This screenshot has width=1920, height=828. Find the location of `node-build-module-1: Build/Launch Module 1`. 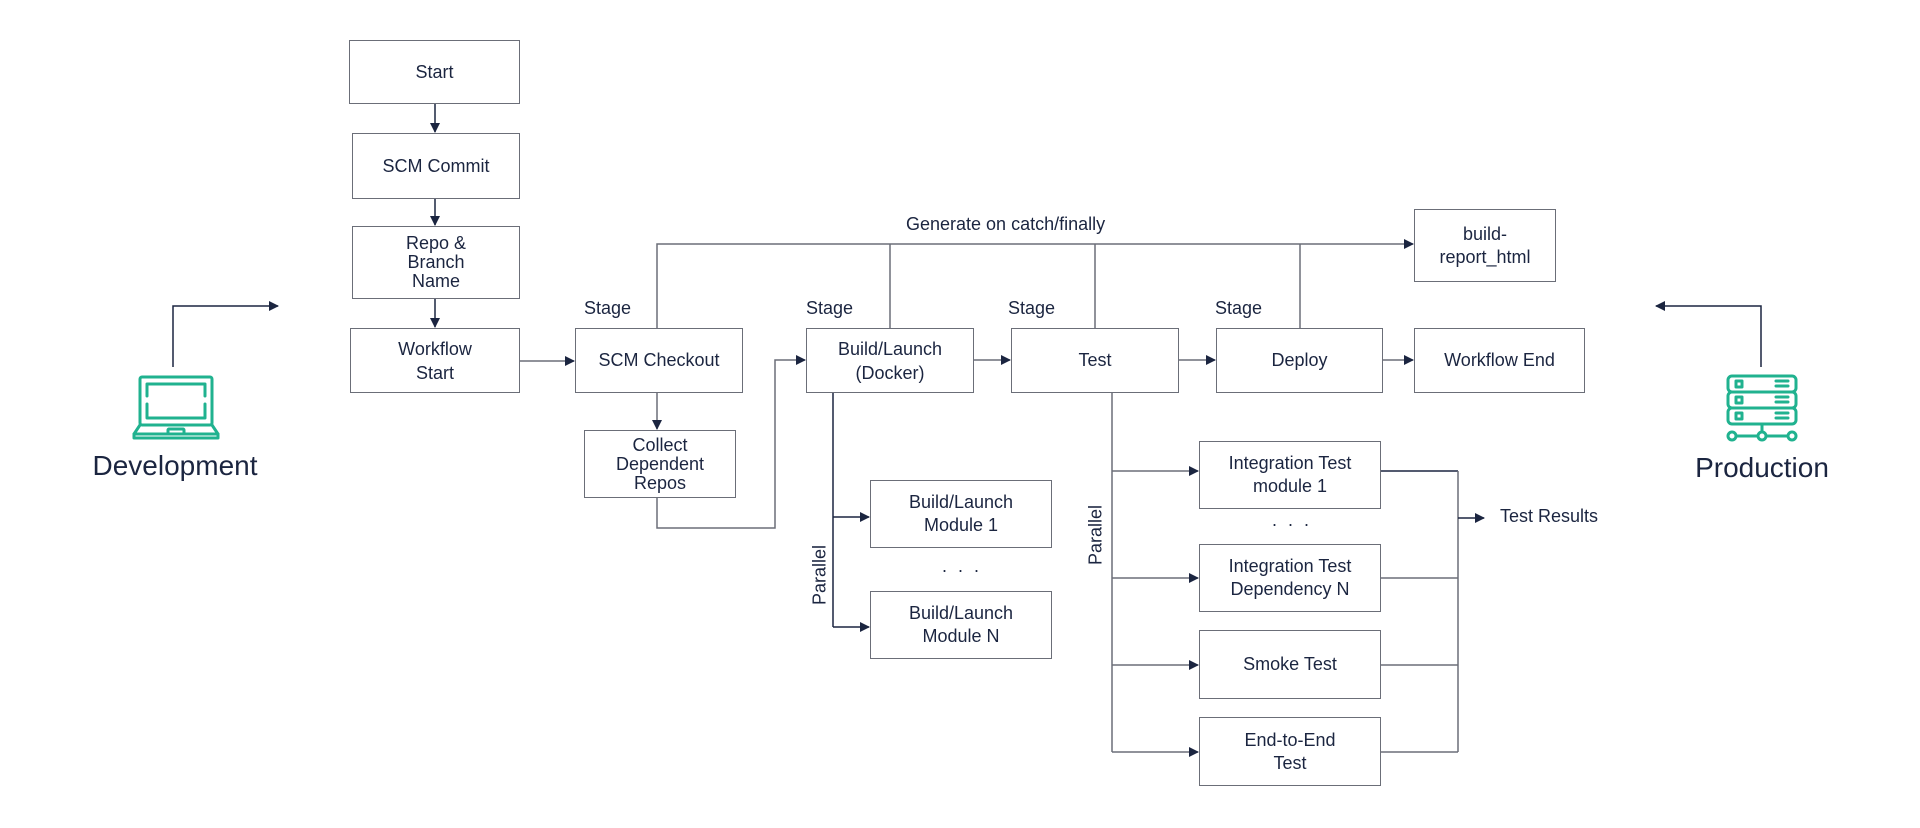

node-build-module-1: Build/Launch Module 1 is located at coordinates (961, 514).